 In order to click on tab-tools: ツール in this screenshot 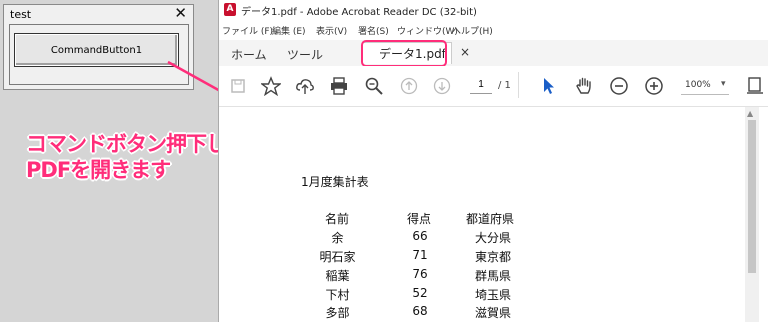, I will do `click(305, 54)`.